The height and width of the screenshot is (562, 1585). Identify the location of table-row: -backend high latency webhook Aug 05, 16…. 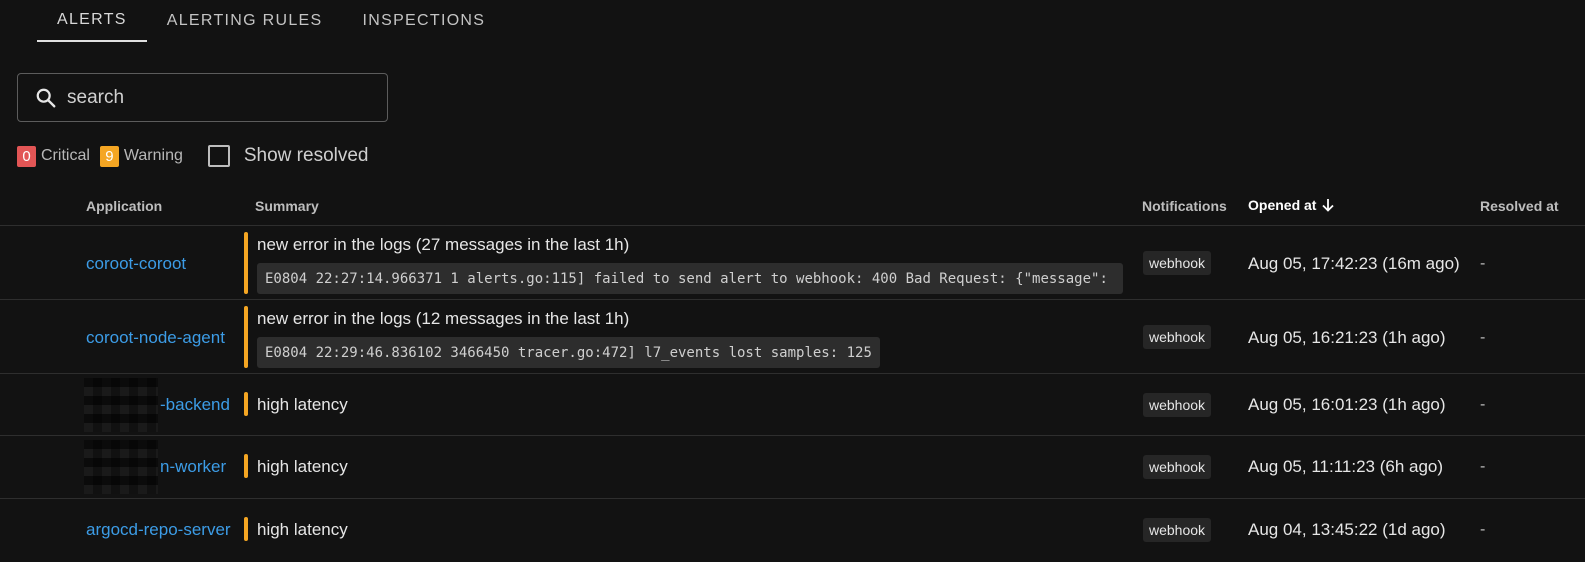
(792, 405).